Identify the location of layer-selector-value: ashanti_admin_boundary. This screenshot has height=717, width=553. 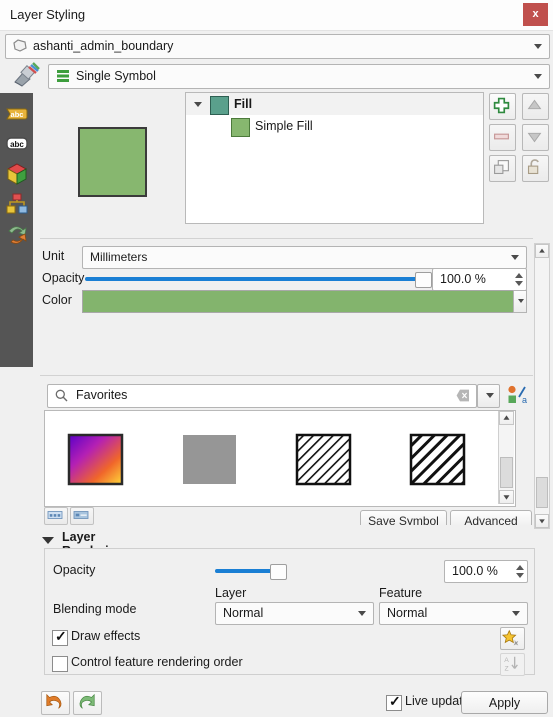
(103, 46).